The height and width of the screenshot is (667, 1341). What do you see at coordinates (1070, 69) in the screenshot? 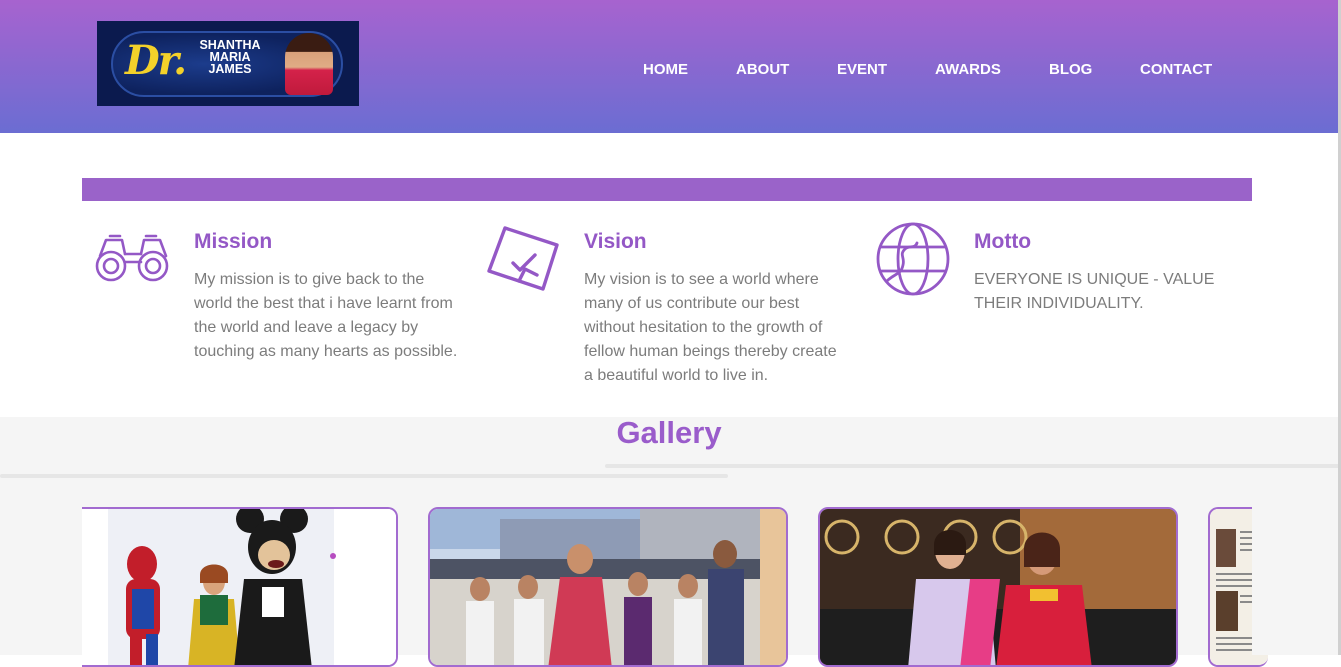
I see `nav-blog: BLOG` at bounding box center [1070, 69].